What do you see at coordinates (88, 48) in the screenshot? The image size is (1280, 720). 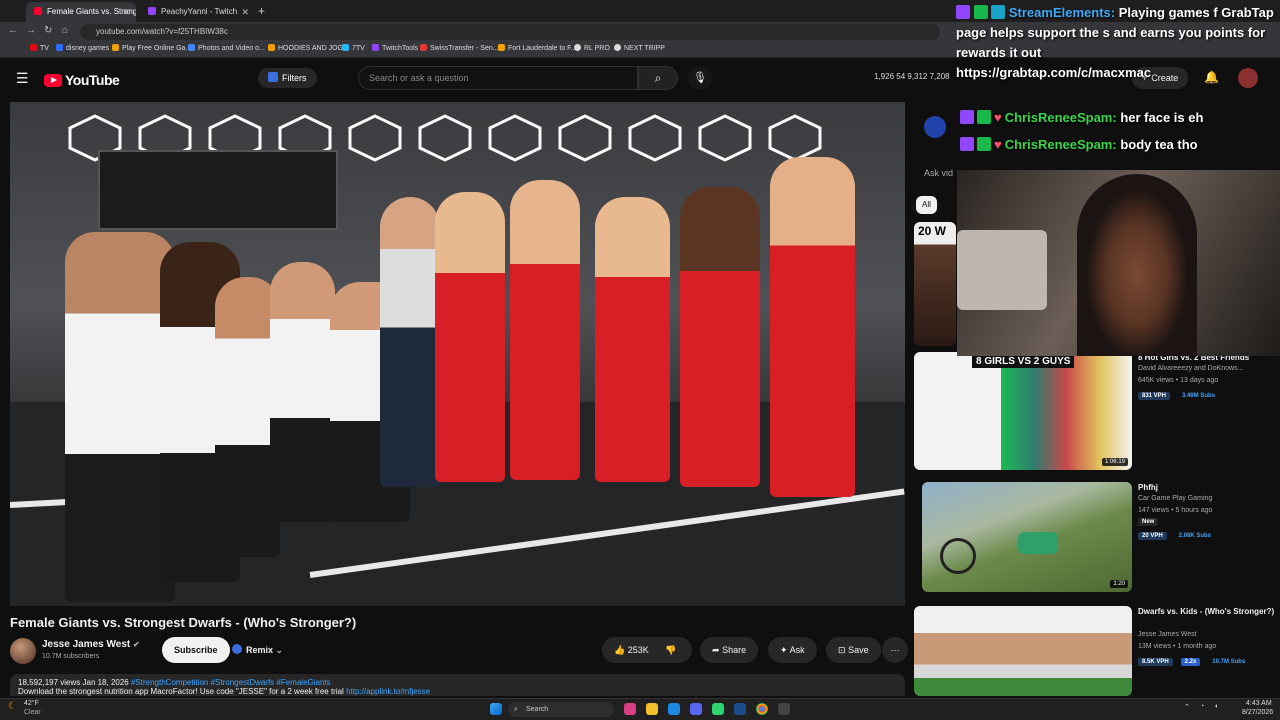 I see `bookmark-label: disney games` at bounding box center [88, 48].